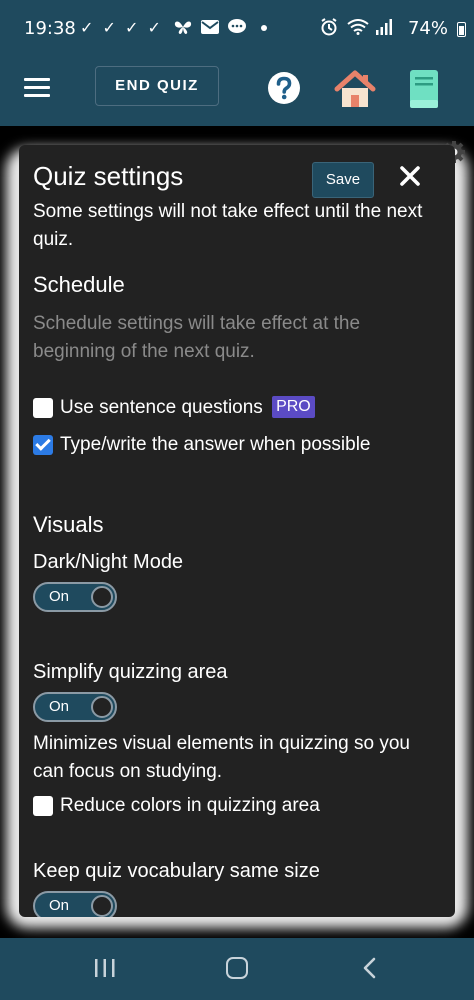  Describe the element at coordinates (157, 86) in the screenshot. I see `end-quiz-button: END QUIZ` at that location.